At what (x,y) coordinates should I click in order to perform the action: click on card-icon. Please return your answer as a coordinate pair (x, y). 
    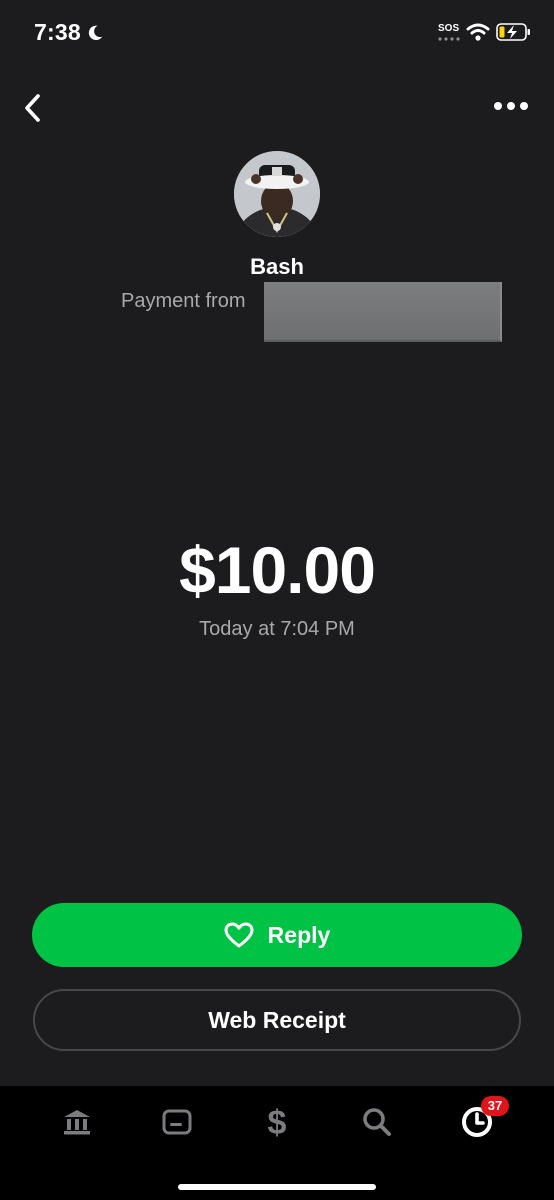
    Looking at the image, I should click on (177, 1122).